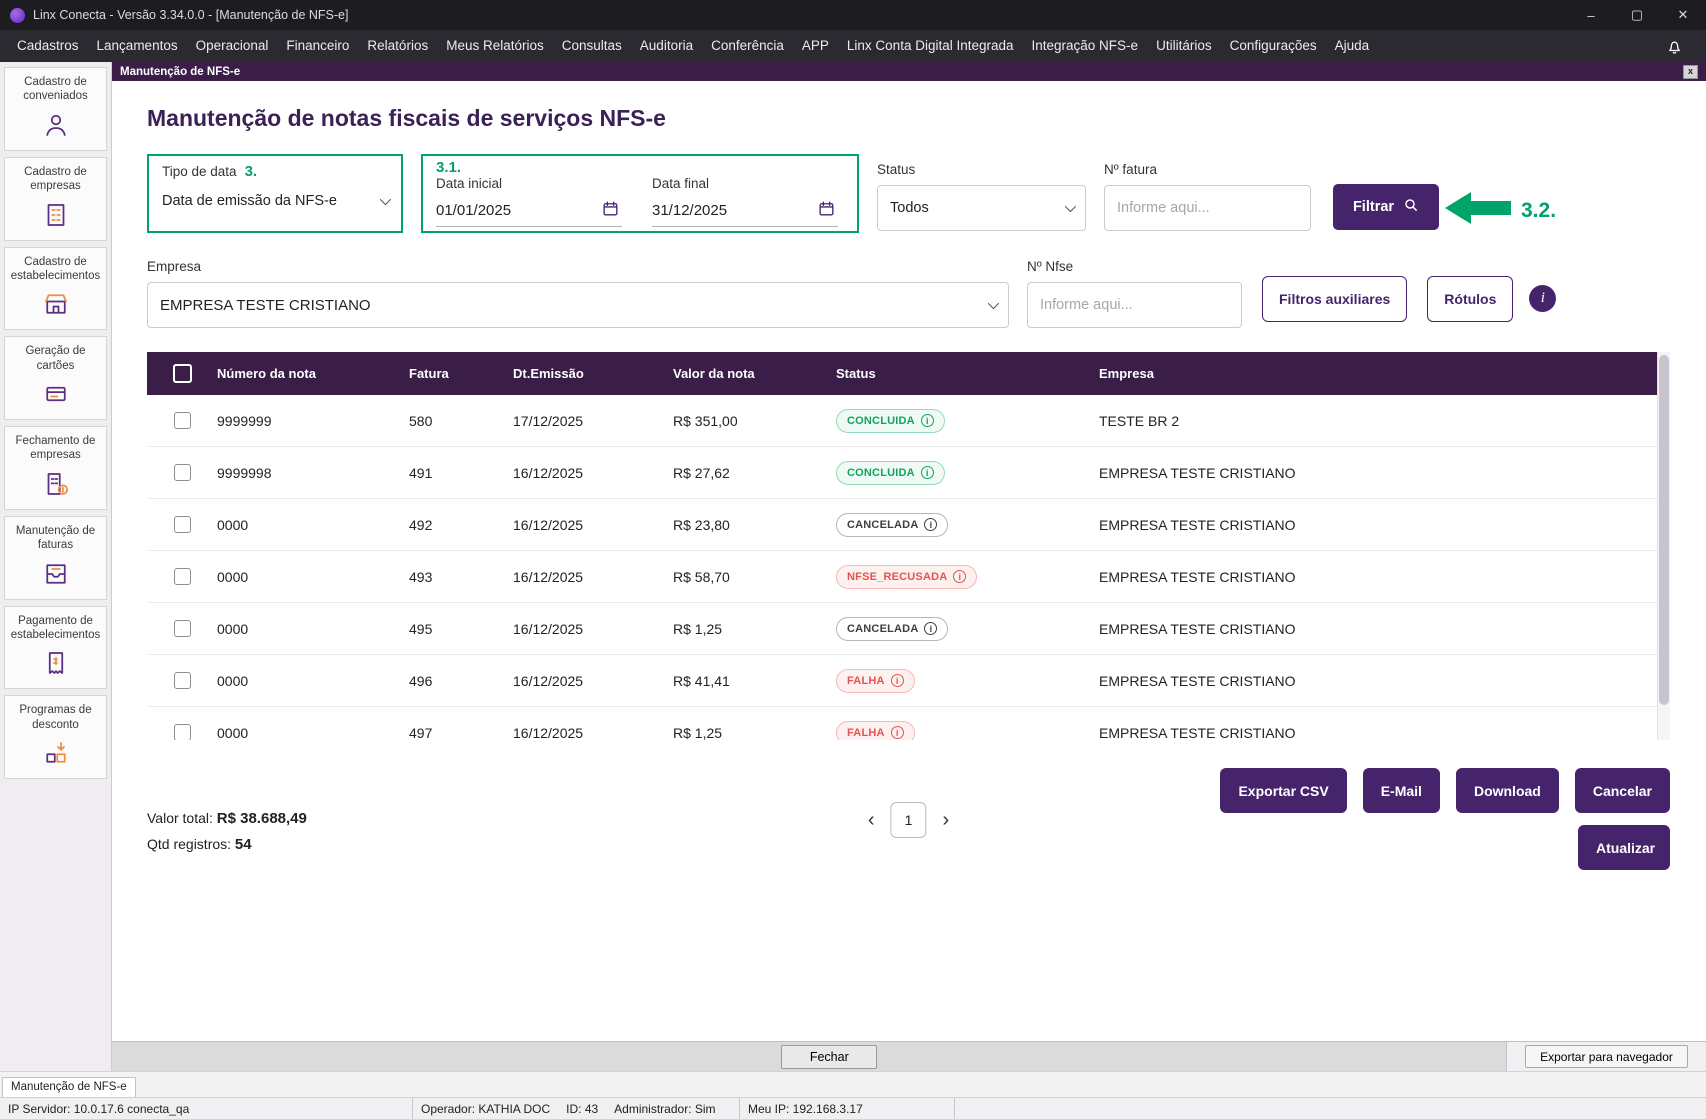 The image size is (1706, 1119). Describe the element at coordinates (1690, 71) in the screenshot. I see `mdi-close-icon: x` at that location.